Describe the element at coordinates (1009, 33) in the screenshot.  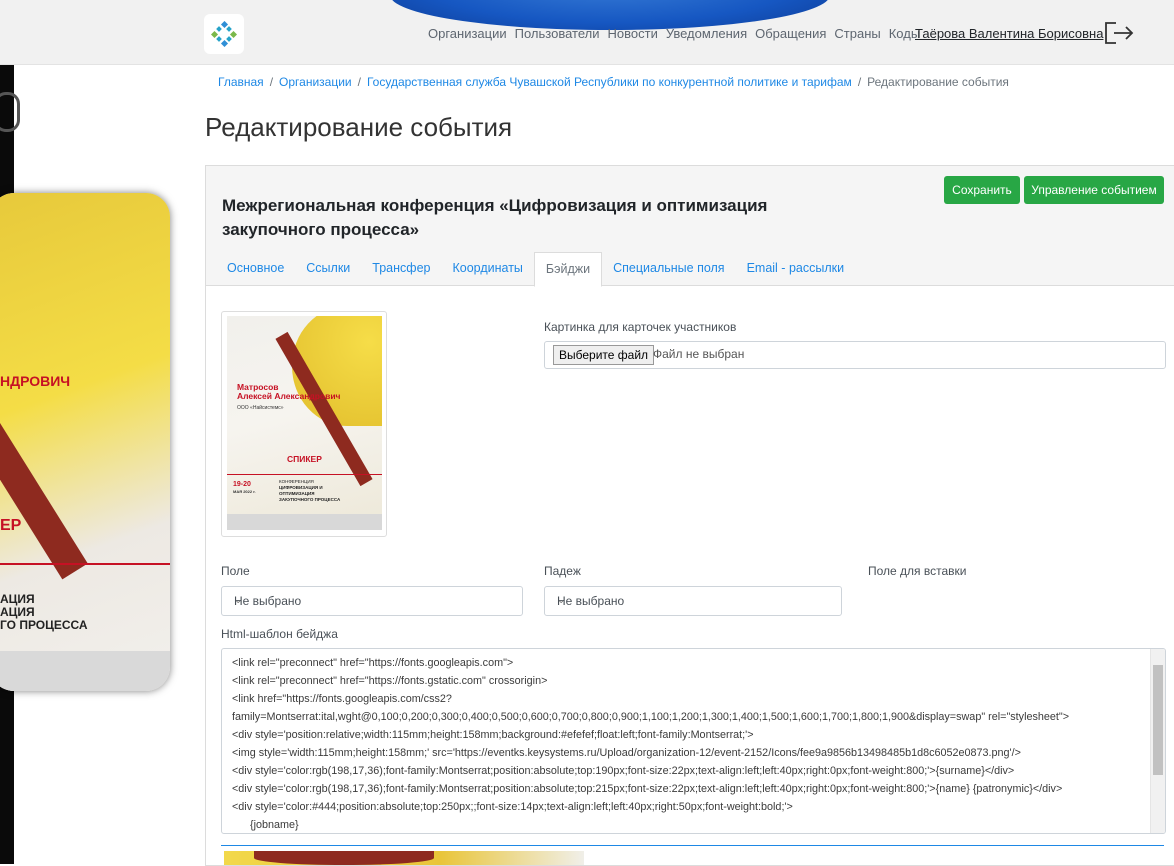
I see `user-profile-link: Таёрова Валентина Борисовна` at that location.